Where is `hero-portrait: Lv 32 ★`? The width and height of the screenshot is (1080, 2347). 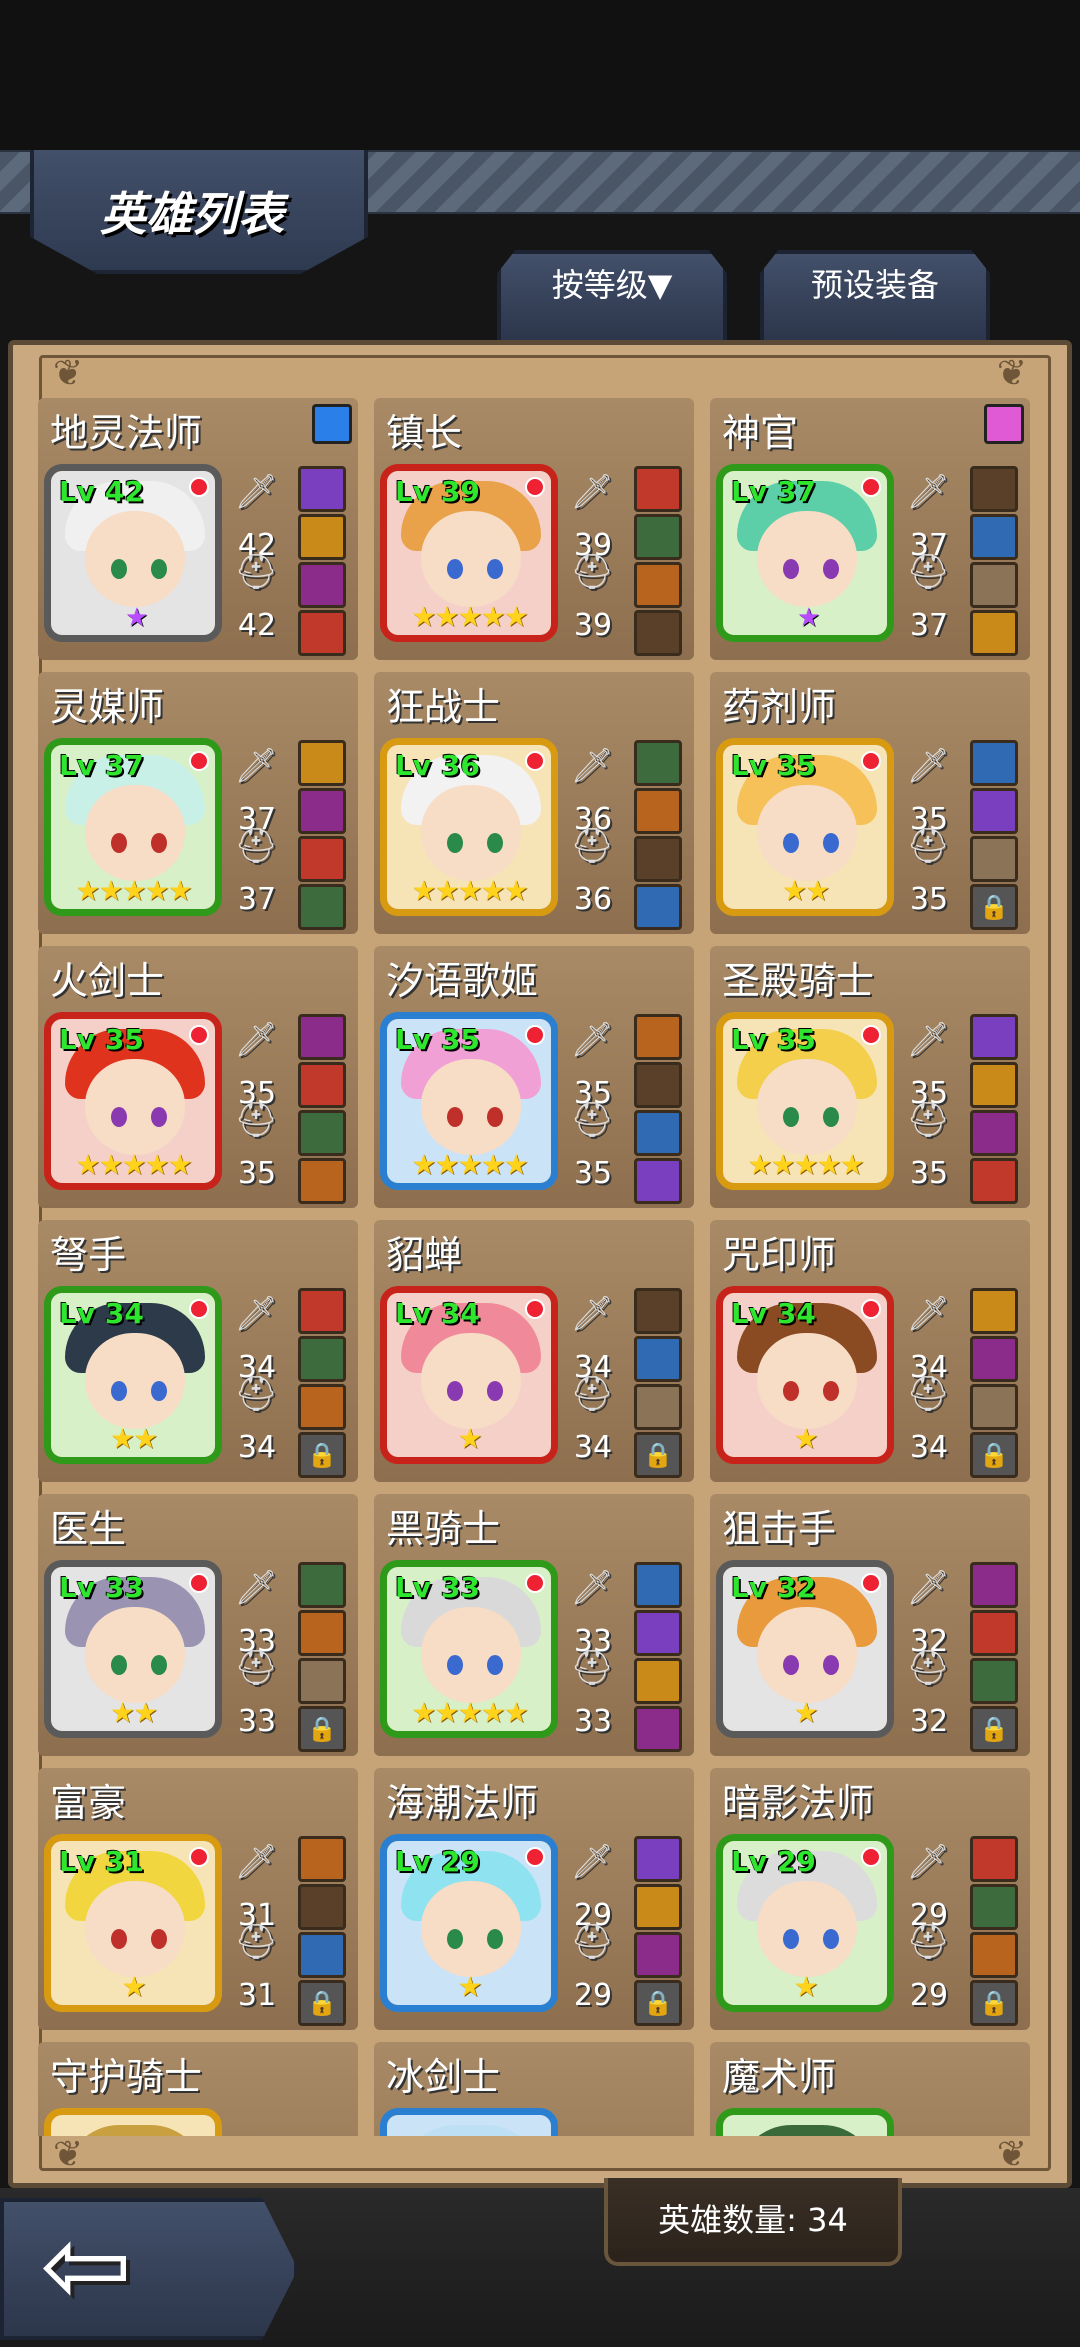 hero-portrait: Lv 32 ★ is located at coordinates (805, 1649).